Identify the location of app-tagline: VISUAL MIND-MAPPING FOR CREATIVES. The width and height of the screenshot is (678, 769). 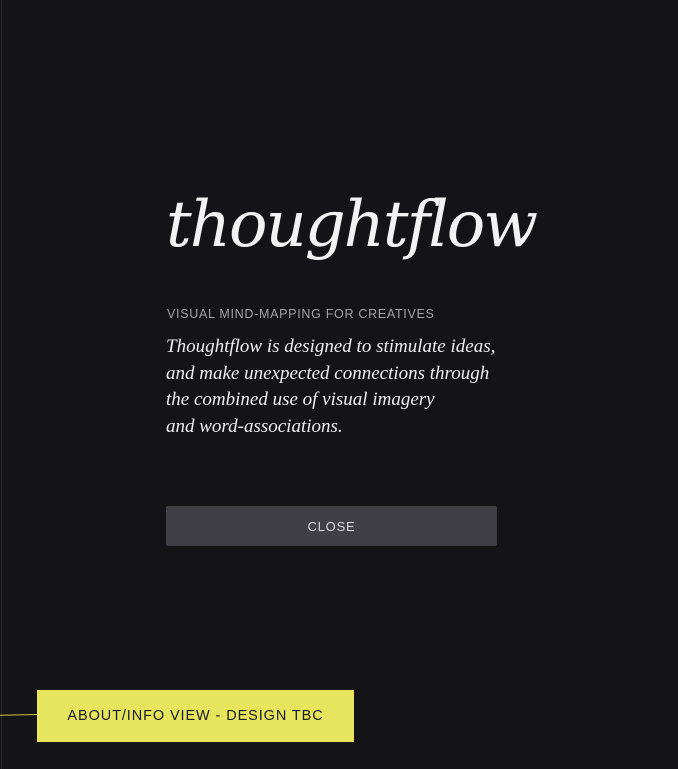
(301, 314).